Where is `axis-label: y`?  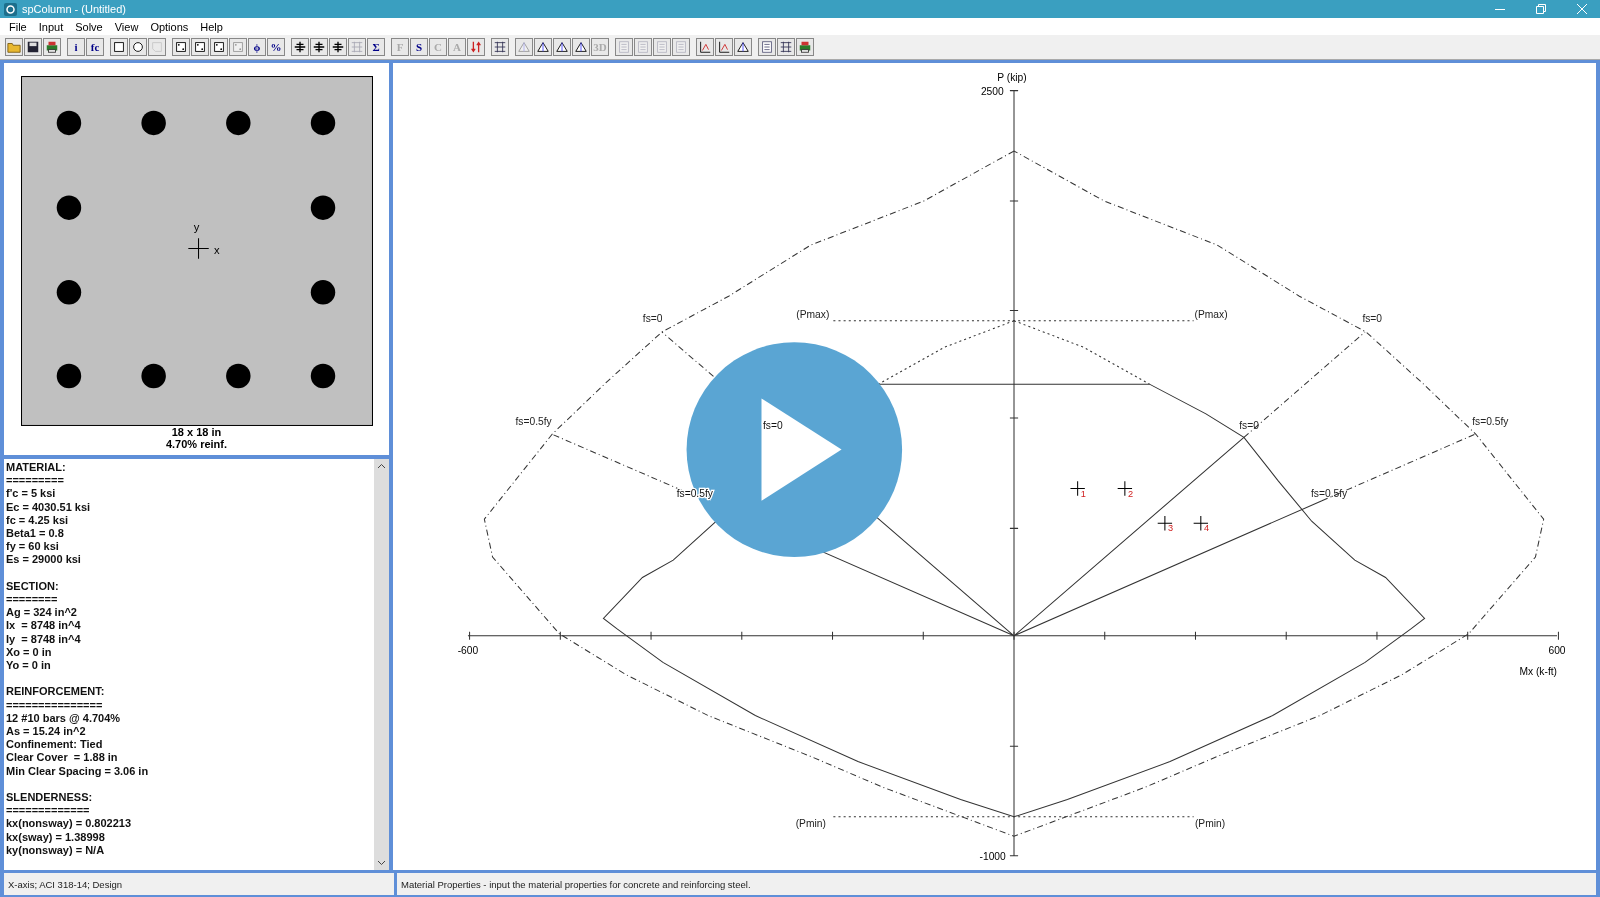
axis-label: y is located at coordinates (196, 227).